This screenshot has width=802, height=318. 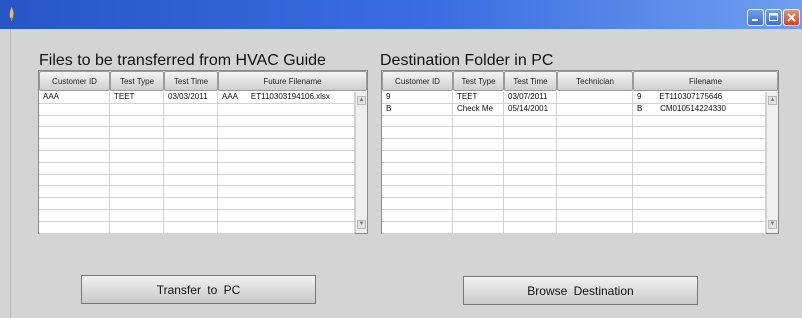 I want to click on minimize-button, so click(x=755, y=17).